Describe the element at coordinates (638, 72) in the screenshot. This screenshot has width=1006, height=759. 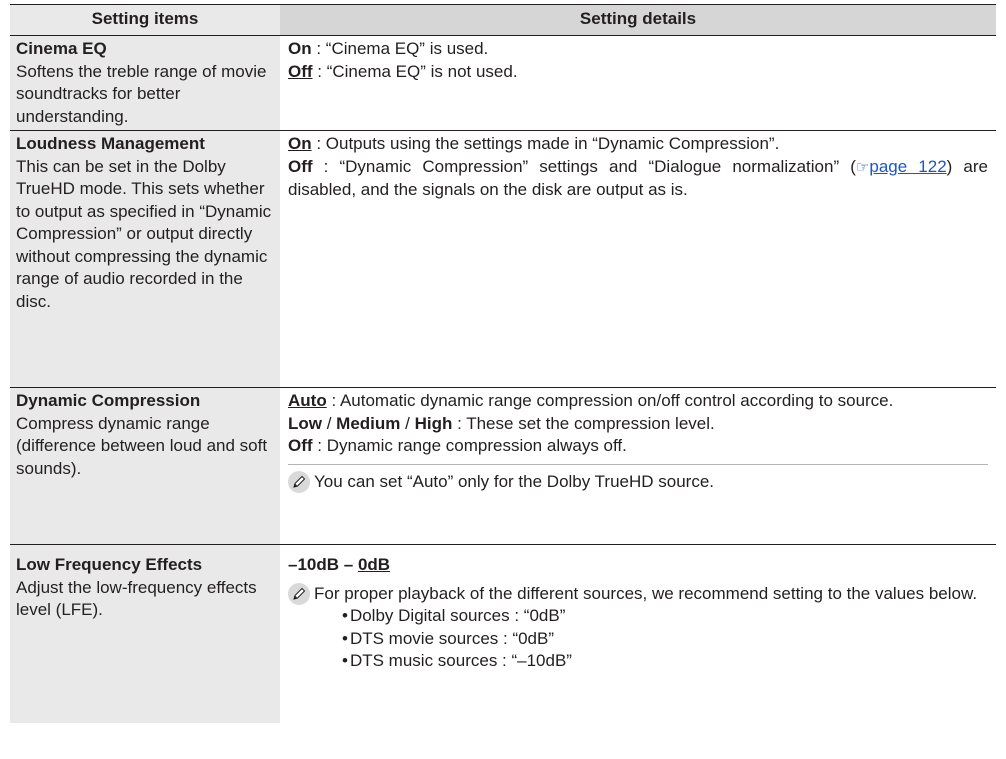
I see `option-off: Off : “Cinema EQ” is not used.` at that location.